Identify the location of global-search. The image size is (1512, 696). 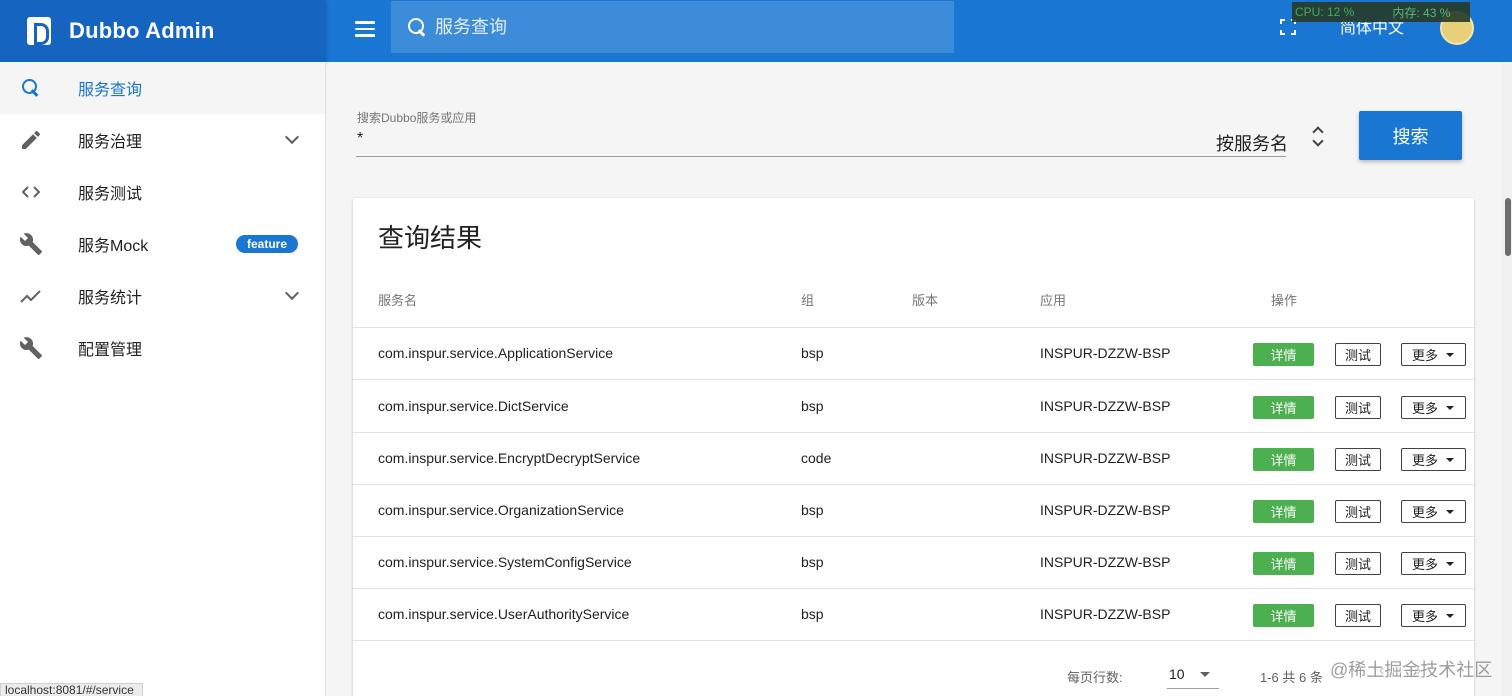
(672, 27).